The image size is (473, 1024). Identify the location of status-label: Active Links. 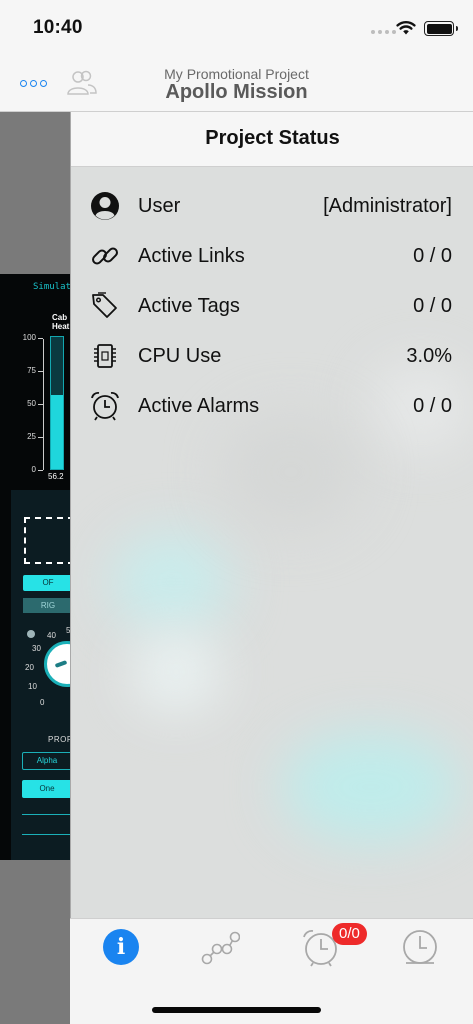
(191, 256).